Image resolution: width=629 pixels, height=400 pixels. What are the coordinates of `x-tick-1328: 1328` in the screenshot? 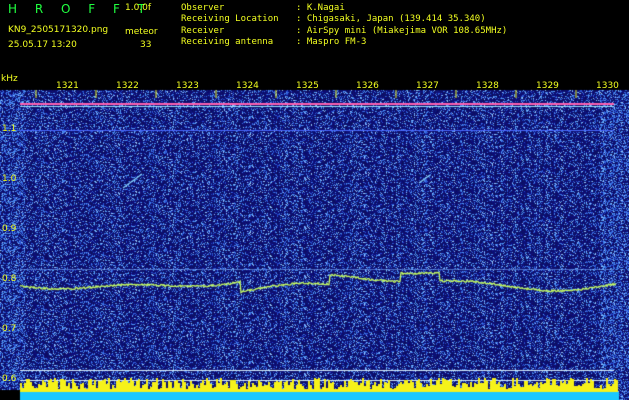 It's located at (487, 86).